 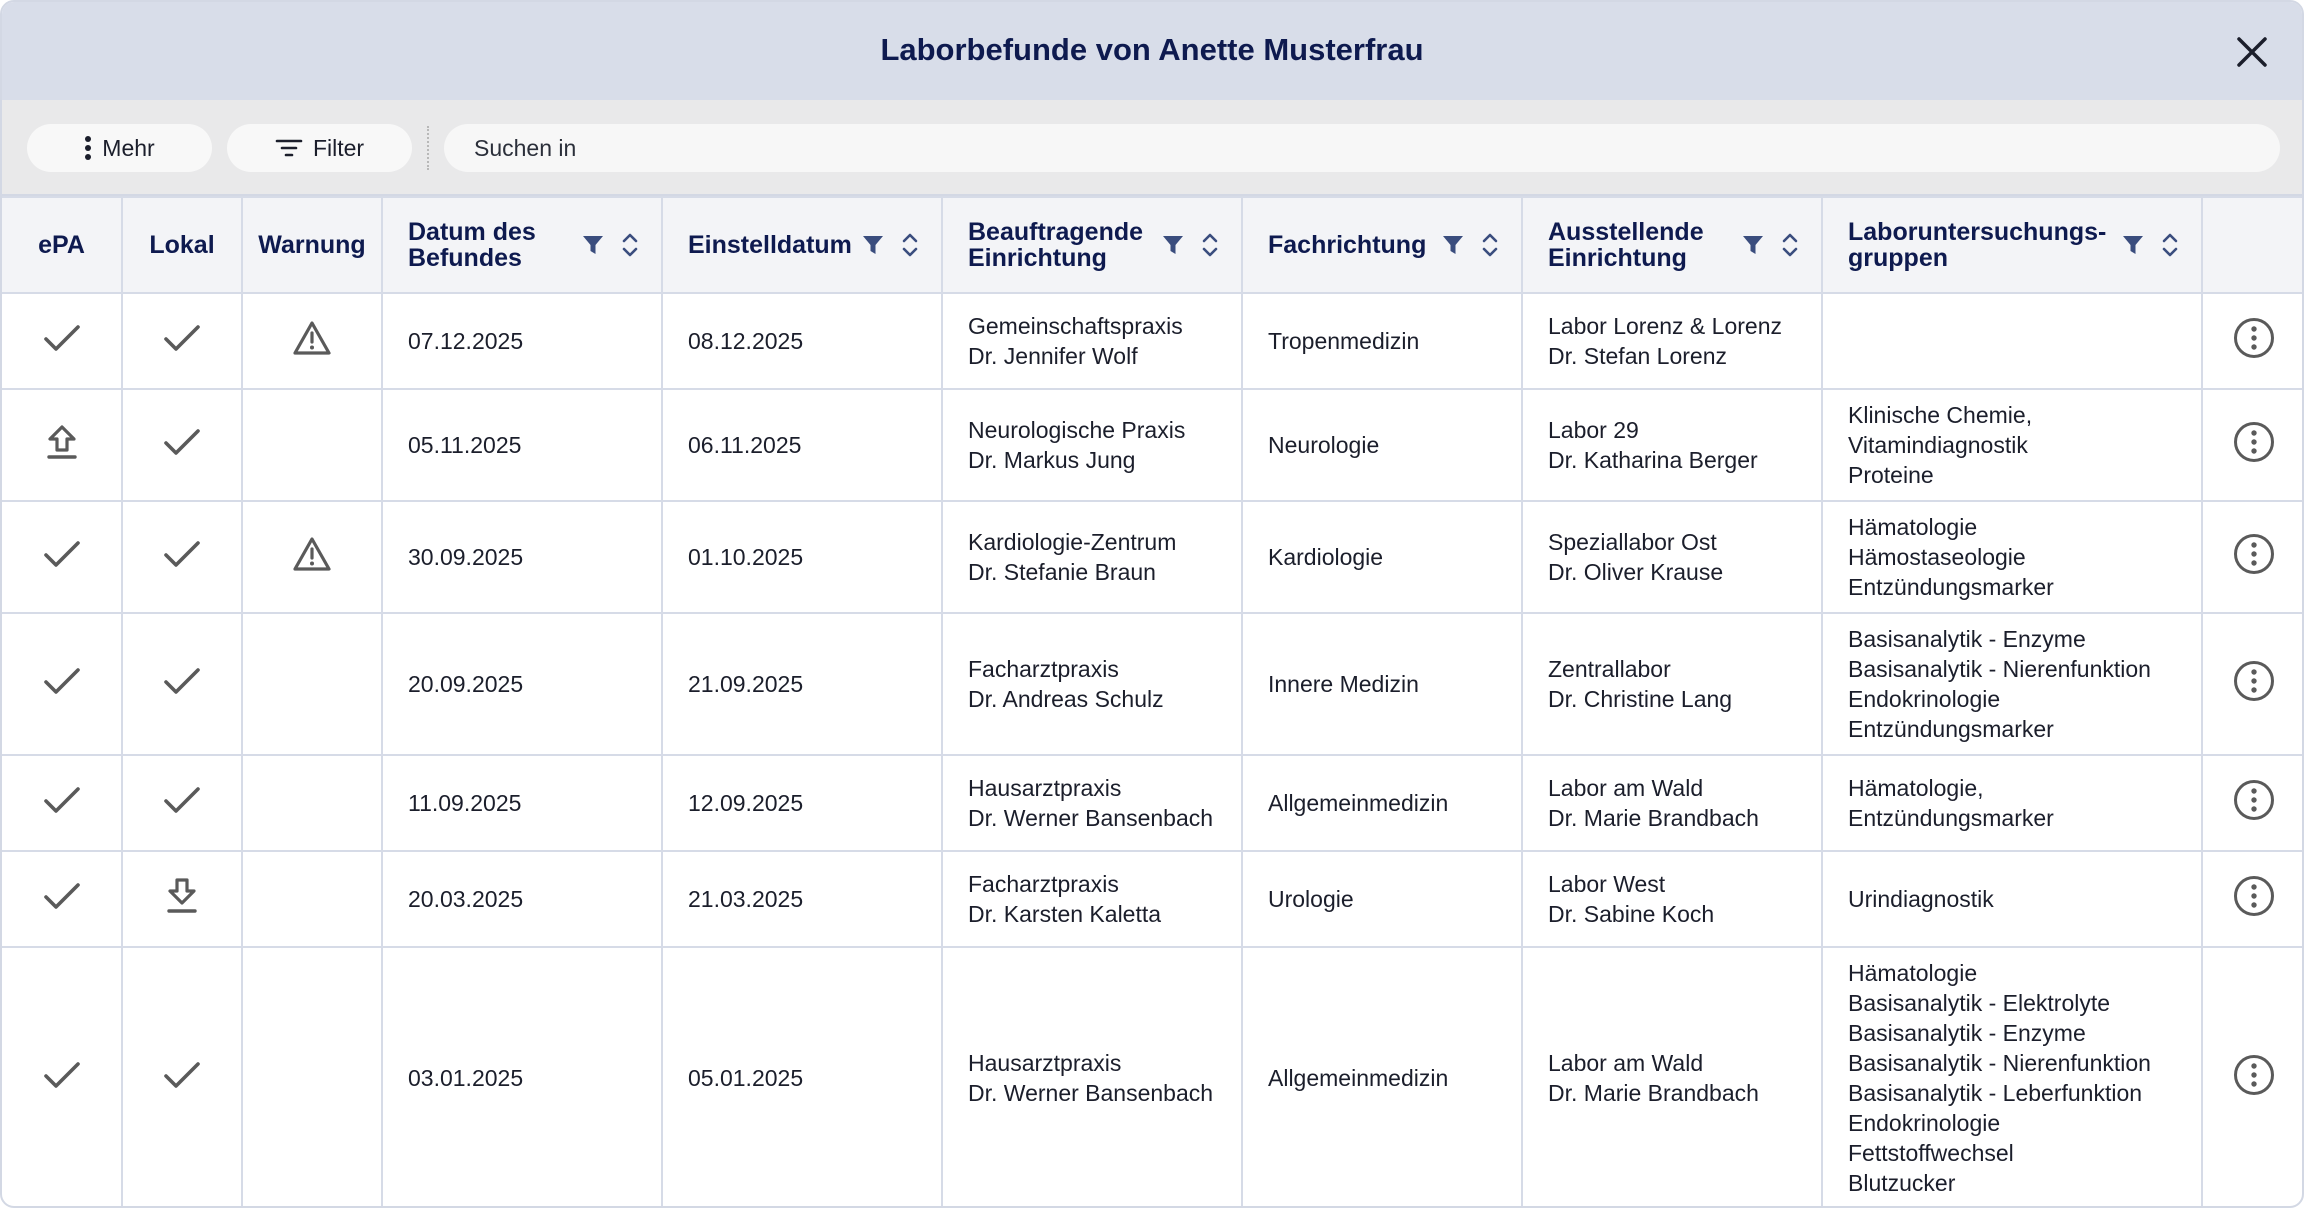 What do you see at coordinates (1672, 341) in the screenshot?
I see `cell-ausstellende: Labor Lorenz & Lorenz Dr. Stefan Lorenz` at bounding box center [1672, 341].